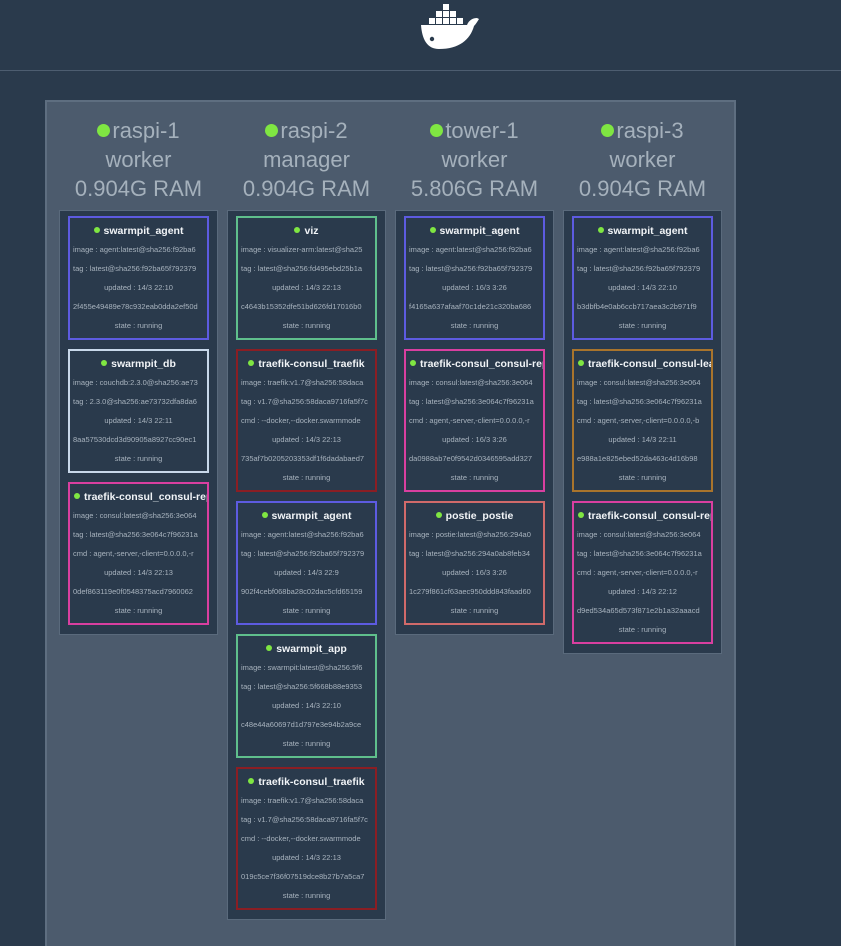 The image size is (841, 946). I want to click on service-tag: tag : latest@sha256:294a0ab8feb34, so click(470, 553).